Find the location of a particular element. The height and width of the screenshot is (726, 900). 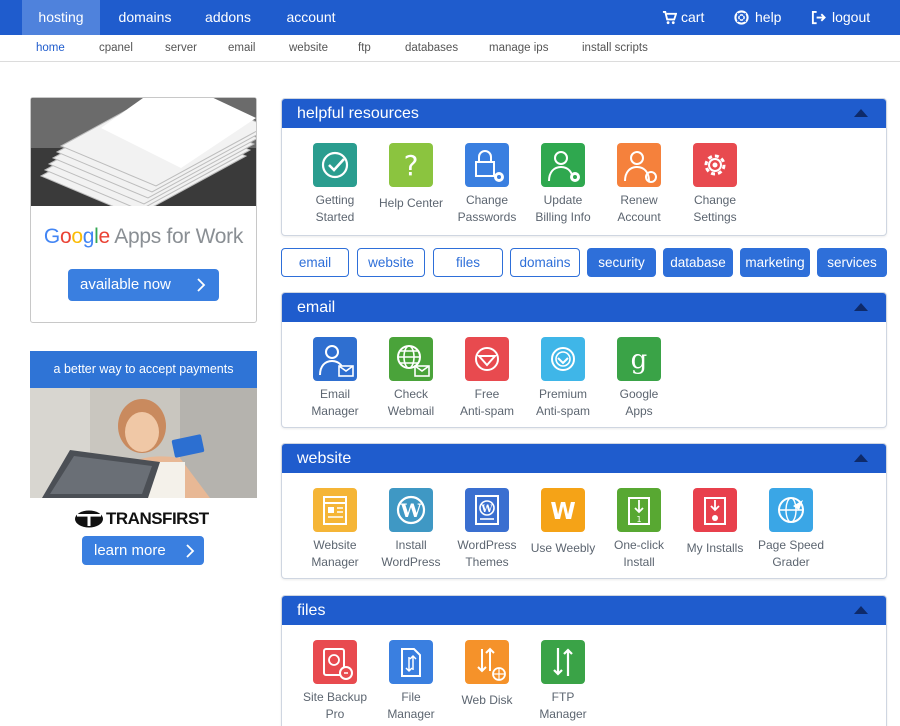

nav-domains-label: domains is located at coordinates (145, 17).